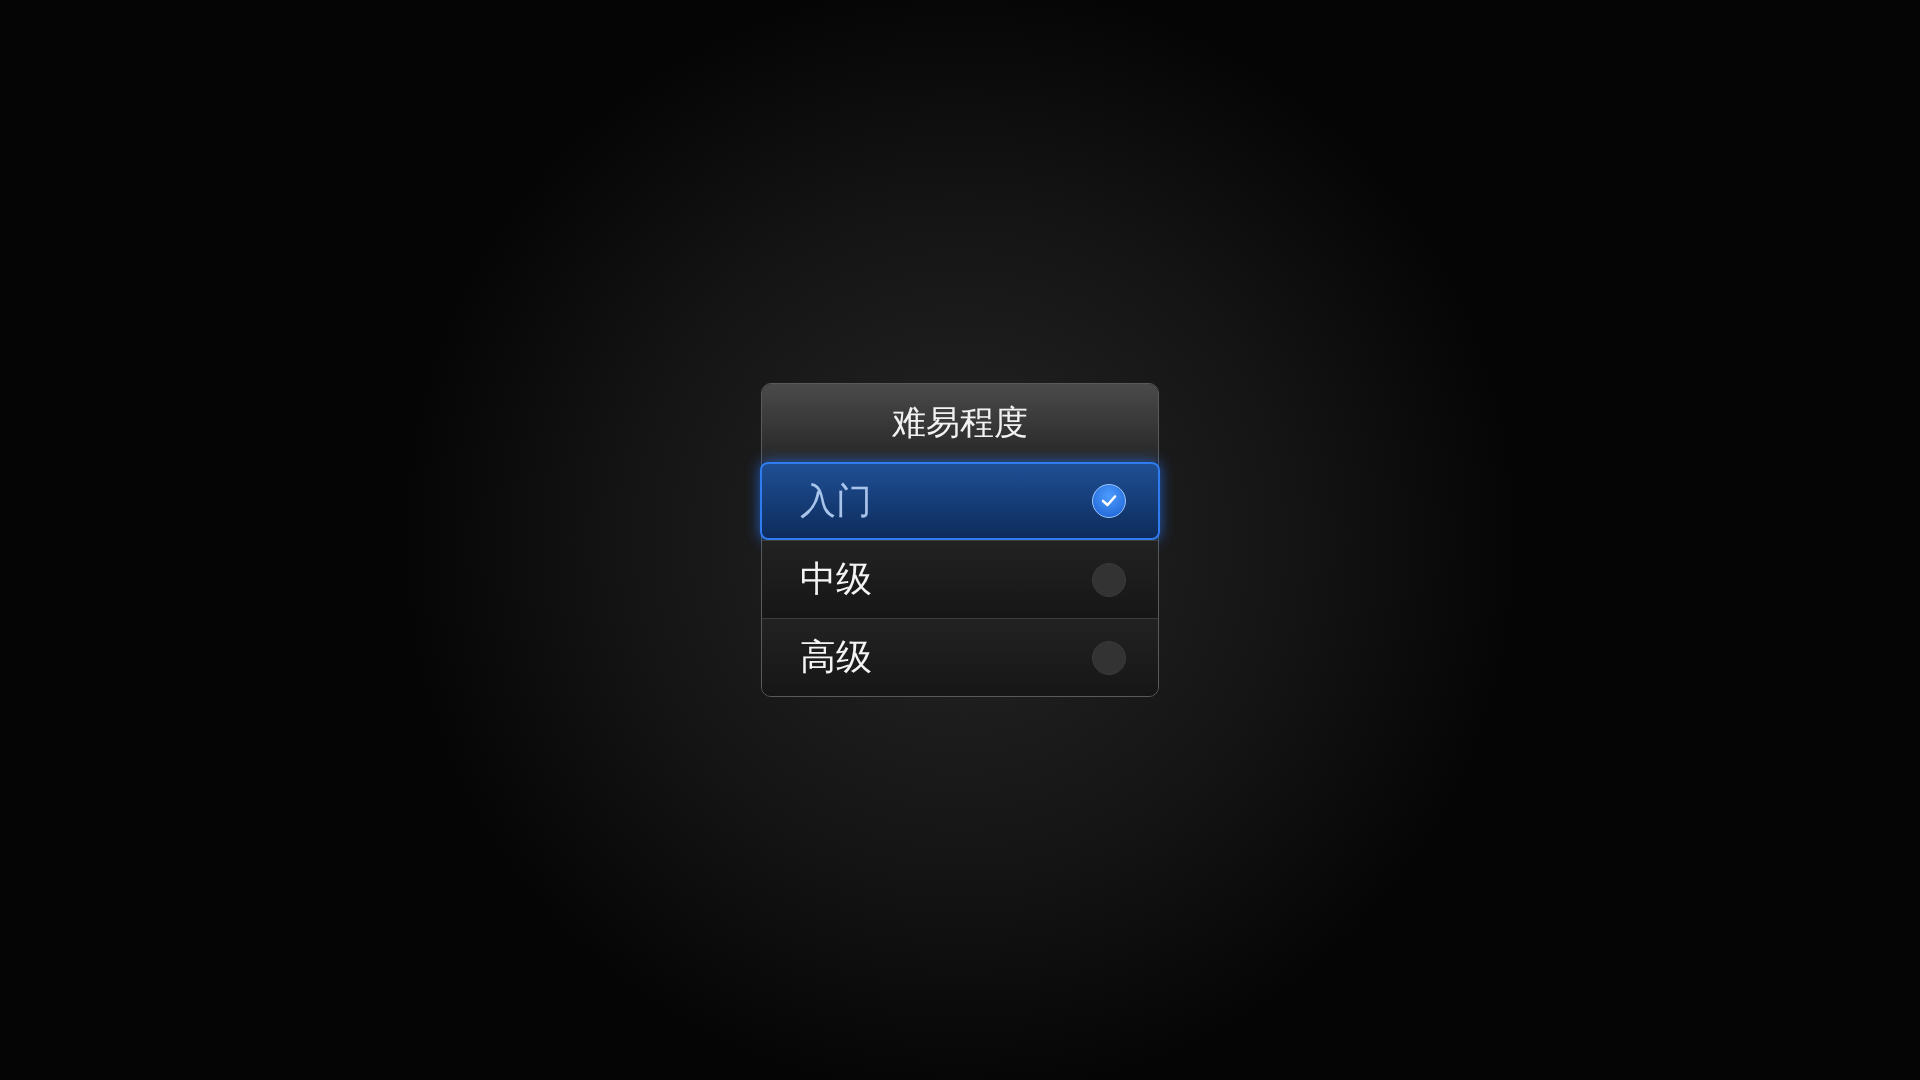 The height and width of the screenshot is (1080, 1920). Describe the element at coordinates (836, 500) in the screenshot. I see `option-label: 入门` at that location.